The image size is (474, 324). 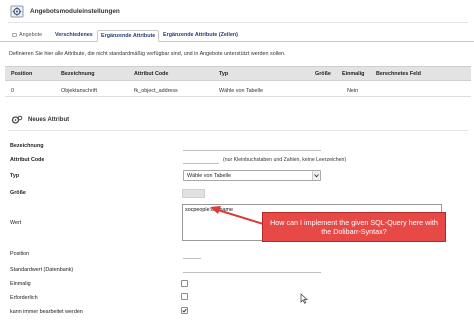 I want to click on typ-select-value: Wähle von Tabelle, so click(x=209, y=175).